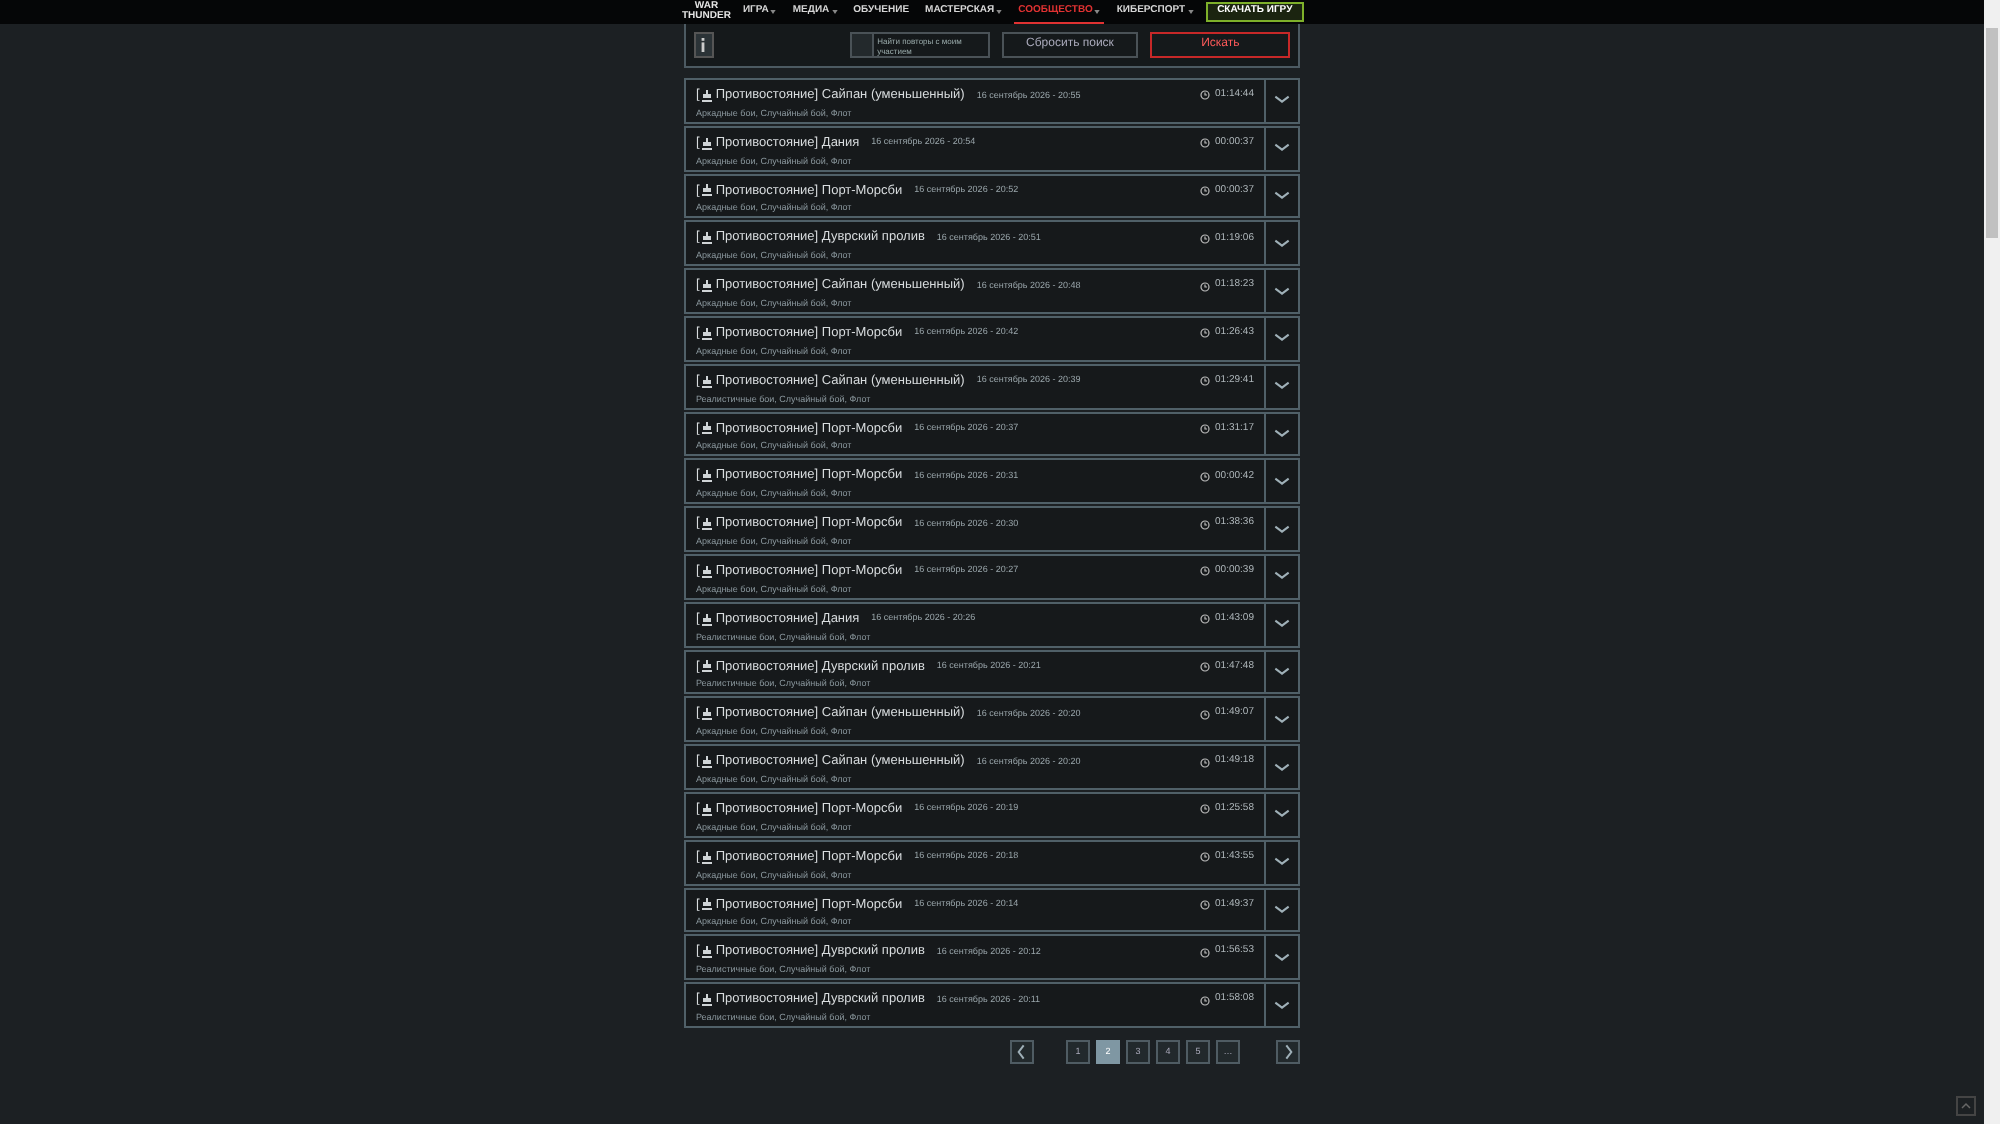 Image resolution: width=2000 pixels, height=1124 pixels. Describe the element at coordinates (862, 45) in the screenshot. I see `checkbox` at that location.